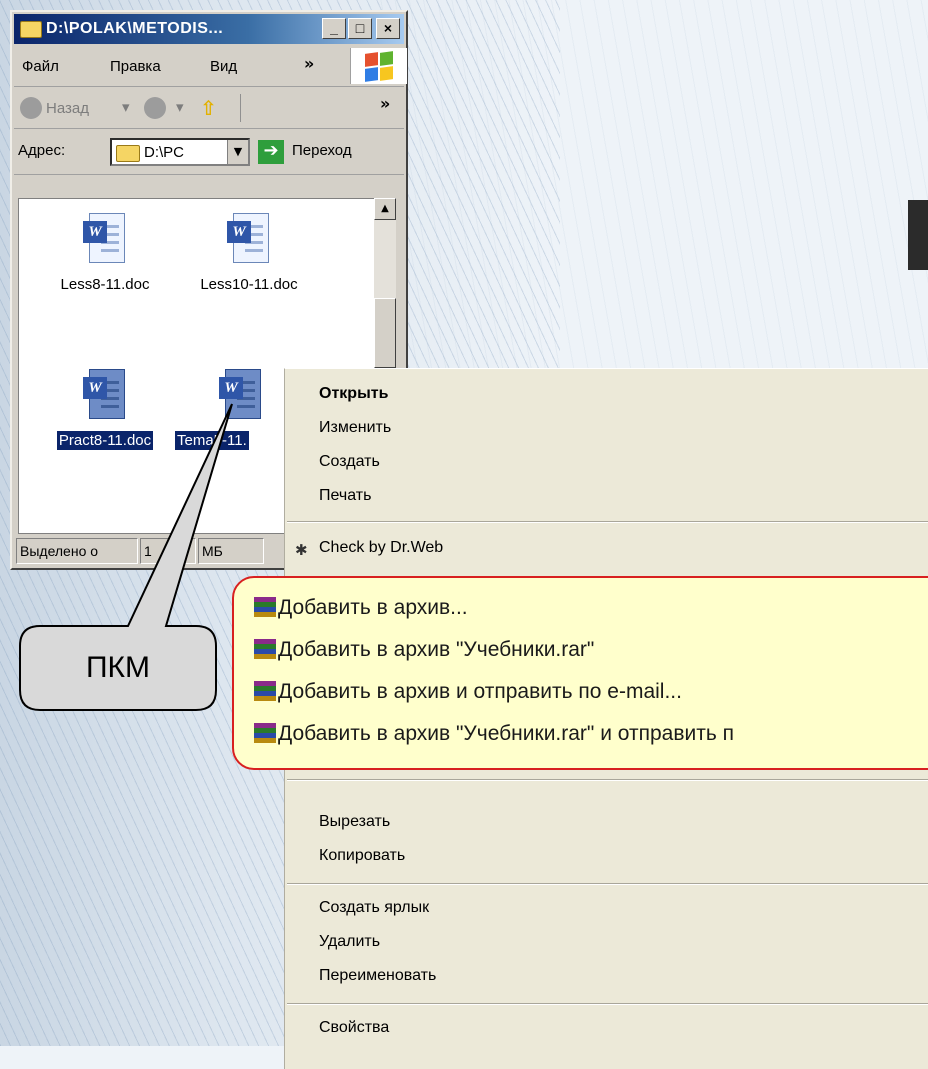 The image size is (928, 1069). Describe the element at coordinates (118, 667) in the screenshot. I see `callout-label: ПКМ` at that location.